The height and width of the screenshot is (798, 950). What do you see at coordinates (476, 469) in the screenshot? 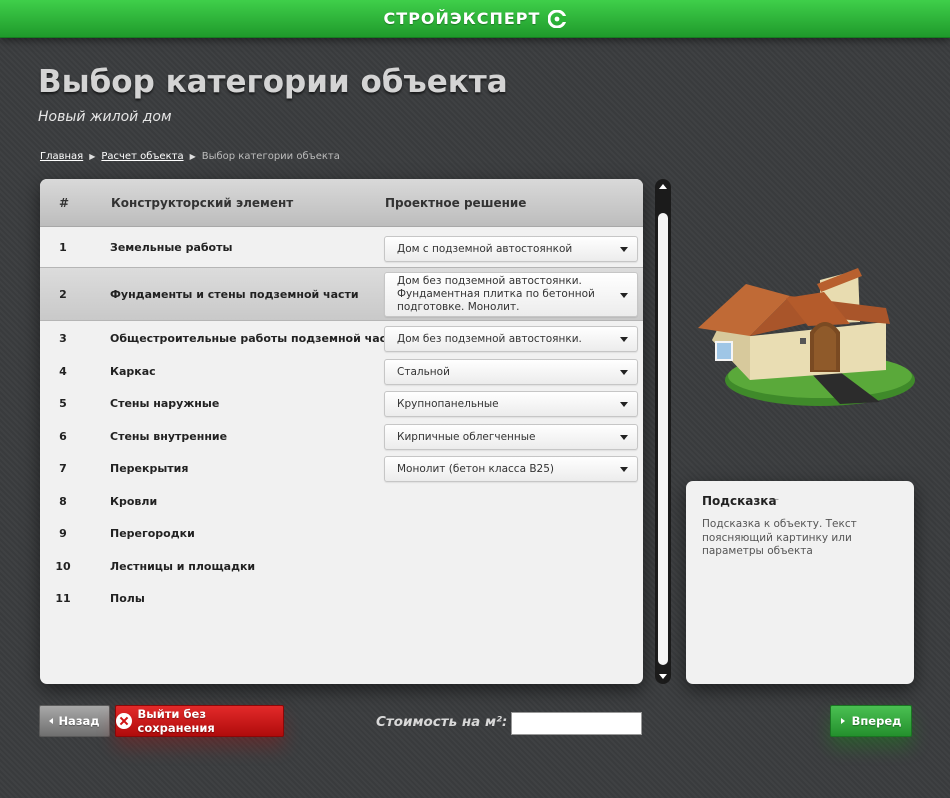
I see `solution-value: Монолит (бетон класса B25)` at bounding box center [476, 469].